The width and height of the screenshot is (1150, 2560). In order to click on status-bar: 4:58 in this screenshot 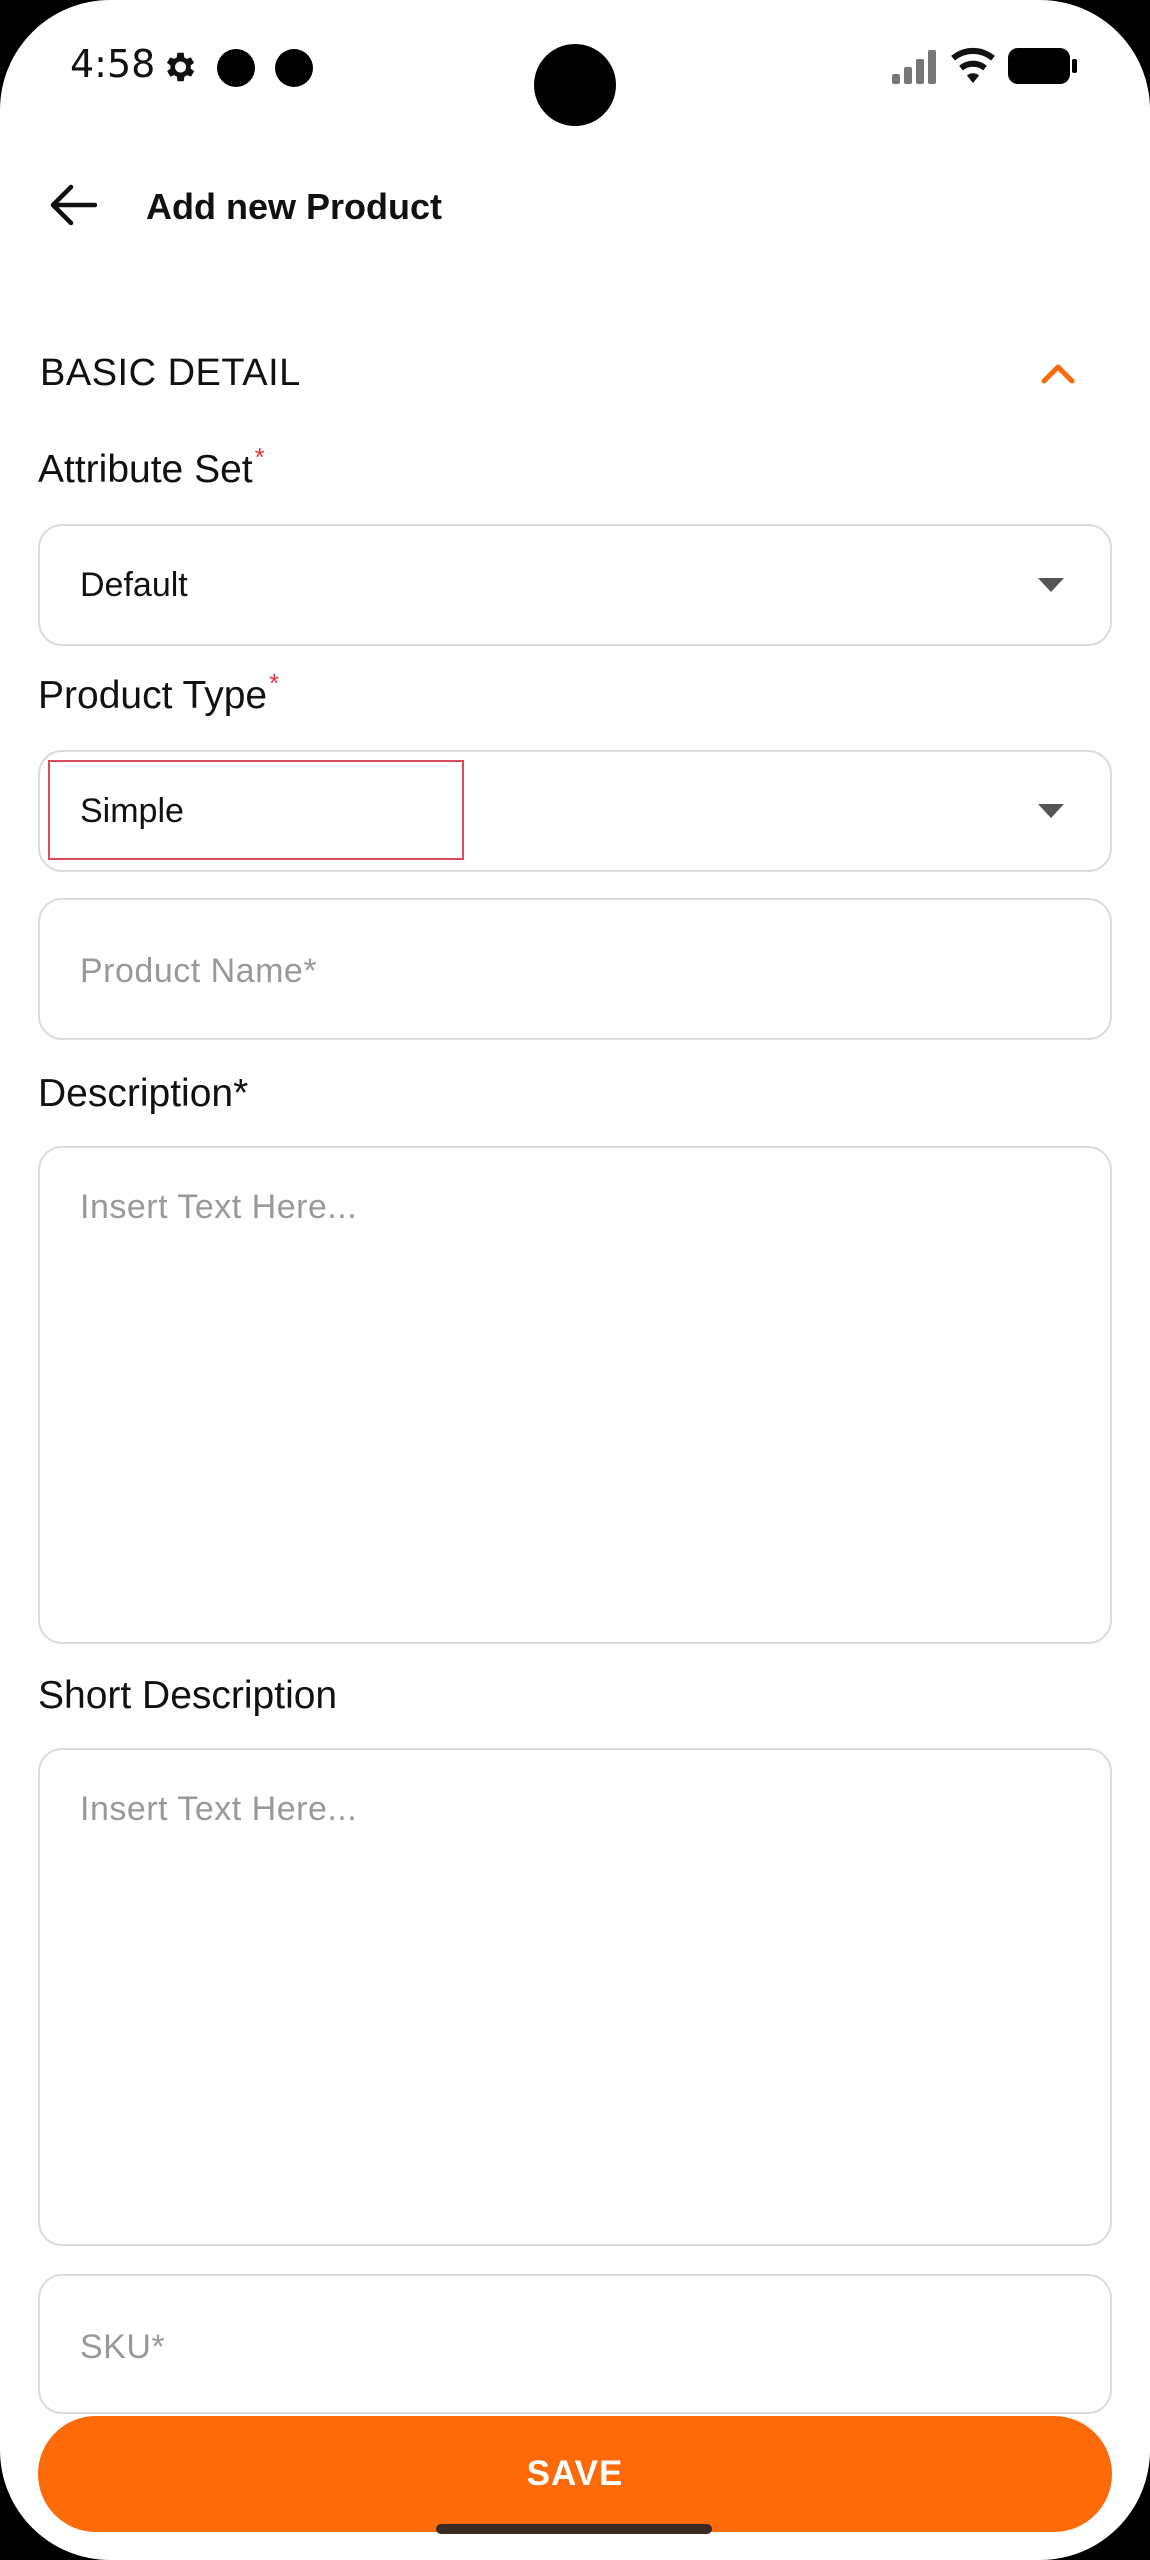, I will do `click(575, 70)`.